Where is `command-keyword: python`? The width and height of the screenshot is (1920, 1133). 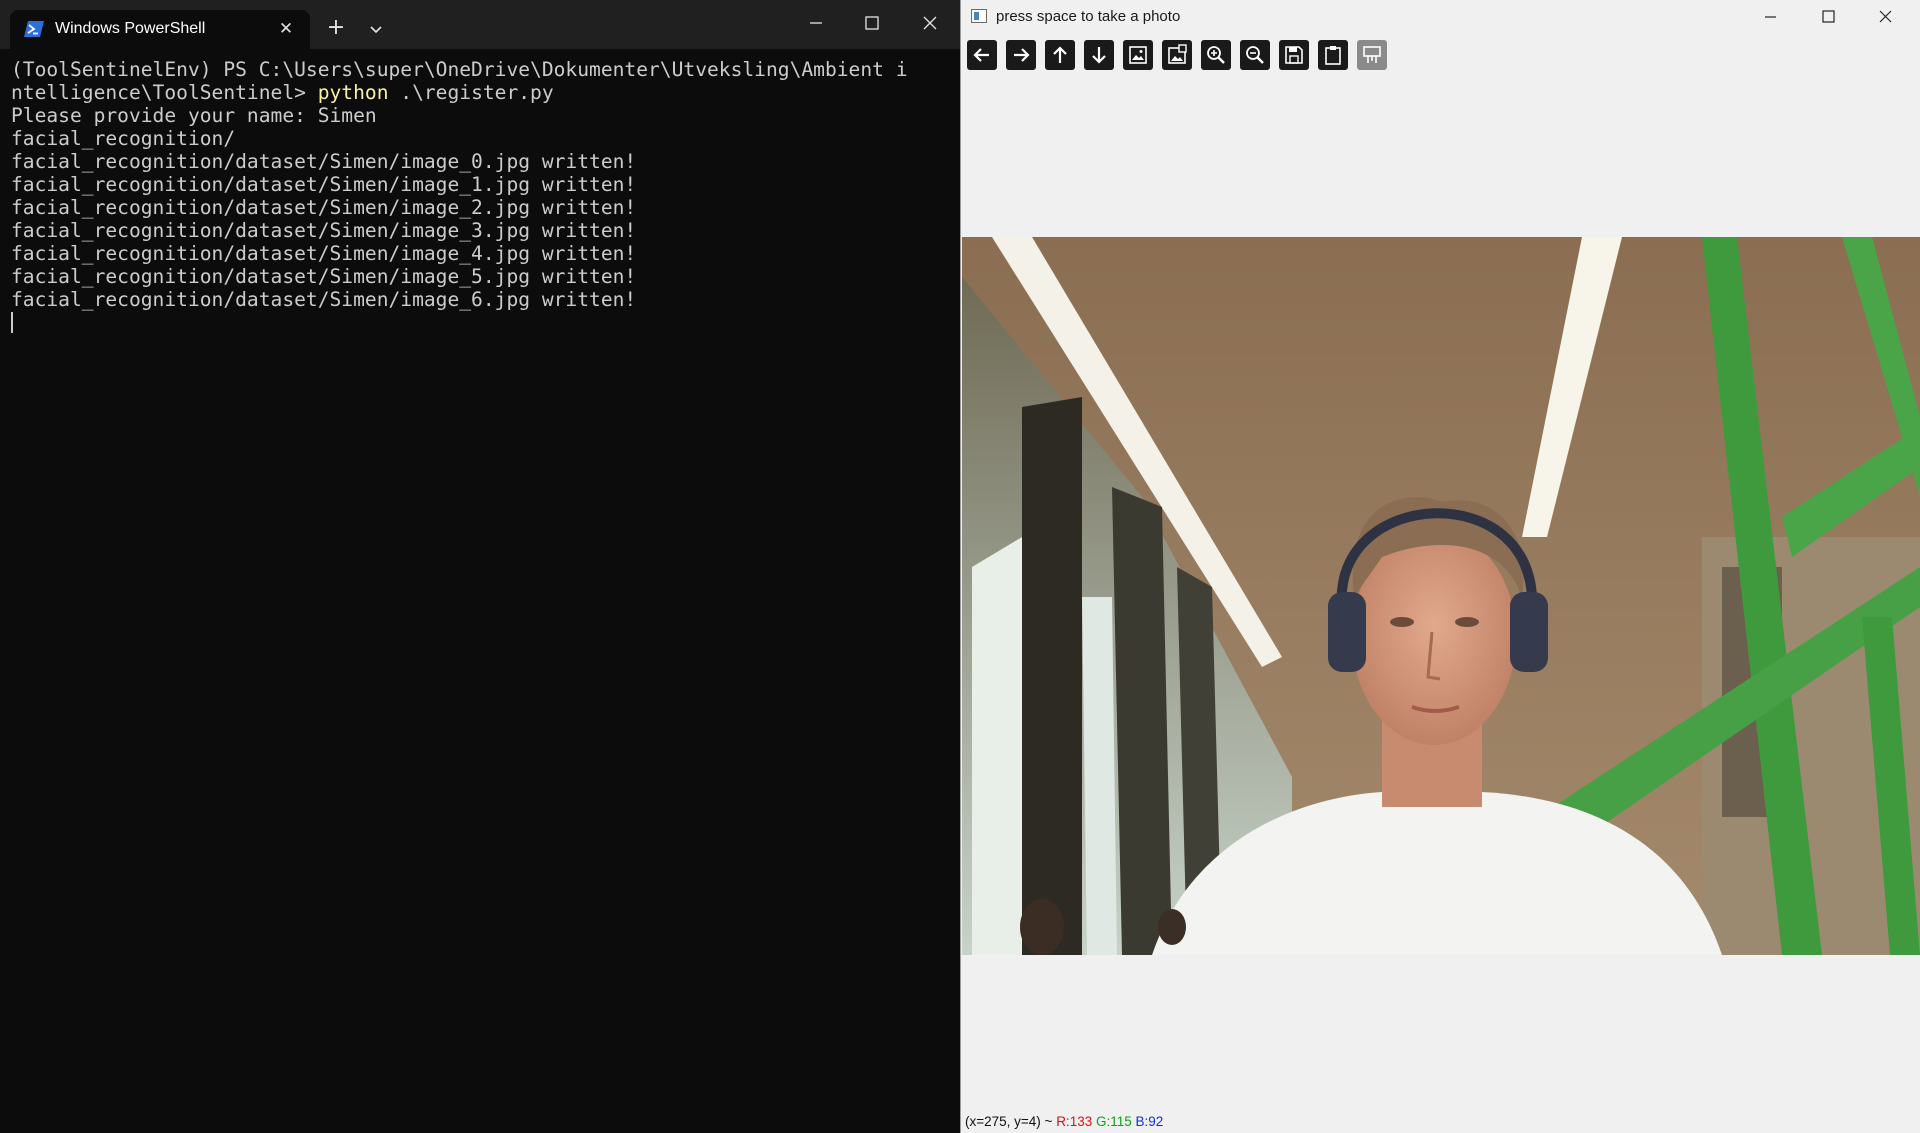
command-keyword: python is located at coordinates (353, 92).